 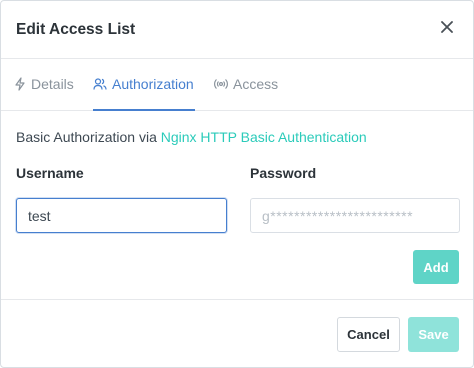 What do you see at coordinates (100, 84) in the screenshot?
I see `users-icon` at bounding box center [100, 84].